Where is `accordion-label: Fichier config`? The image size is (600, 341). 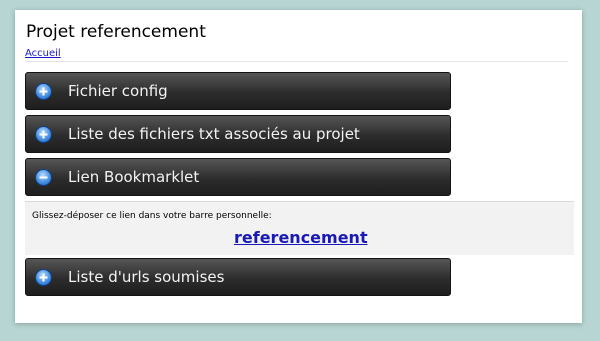
accordion-label: Fichier config is located at coordinates (118, 91).